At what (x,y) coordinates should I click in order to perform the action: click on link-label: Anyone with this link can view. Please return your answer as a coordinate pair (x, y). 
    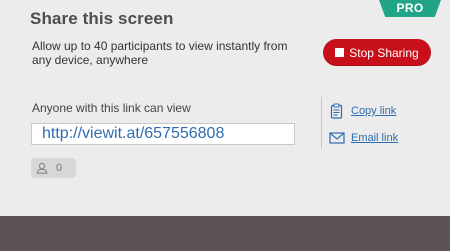
    Looking at the image, I should click on (111, 108).